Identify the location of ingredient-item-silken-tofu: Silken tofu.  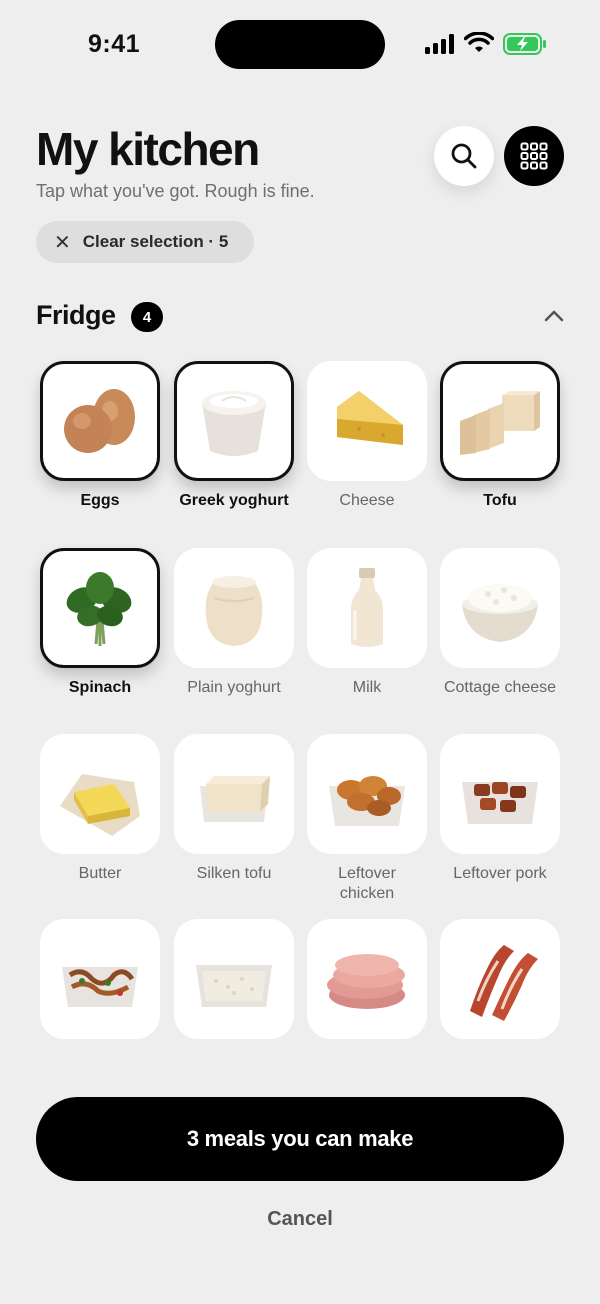
(234, 809).